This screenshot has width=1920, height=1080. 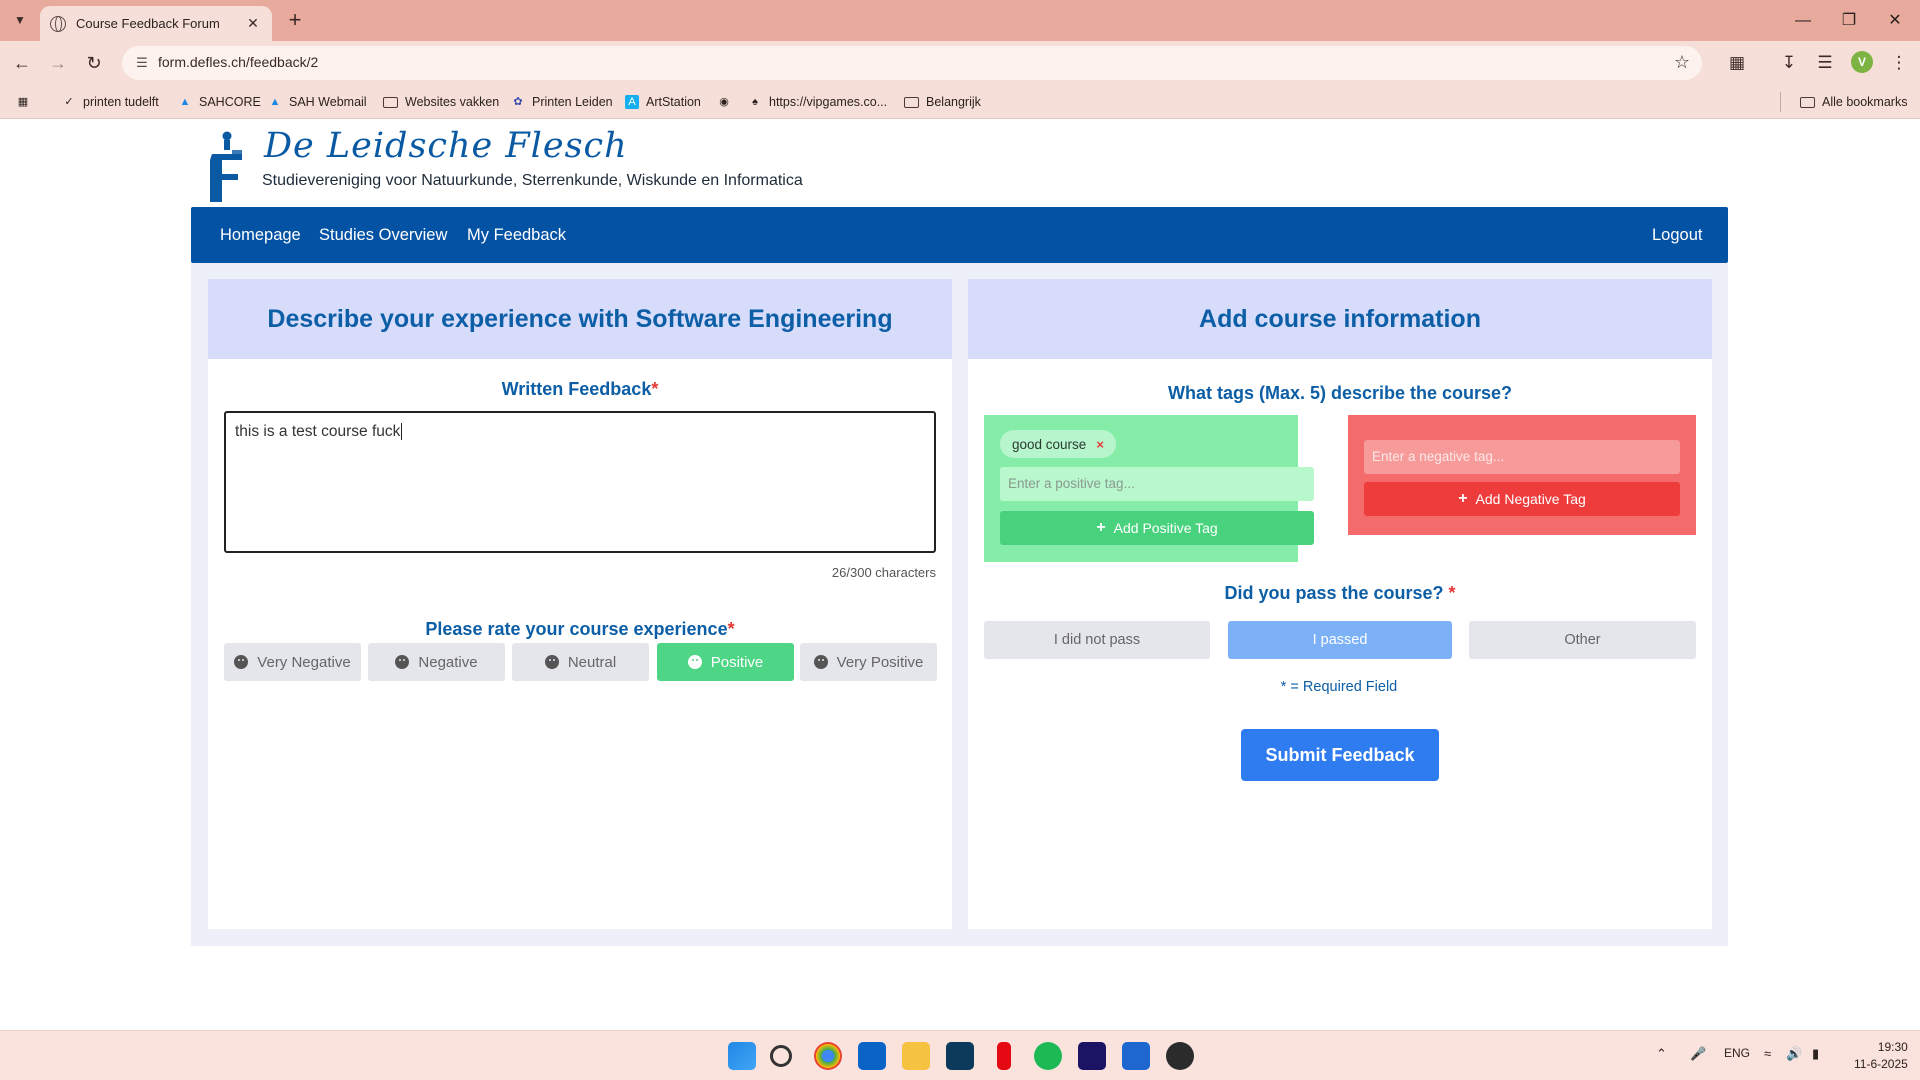 What do you see at coordinates (1092, 1056) in the screenshot?
I see `premiere-pro-icon` at bounding box center [1092, 1056].